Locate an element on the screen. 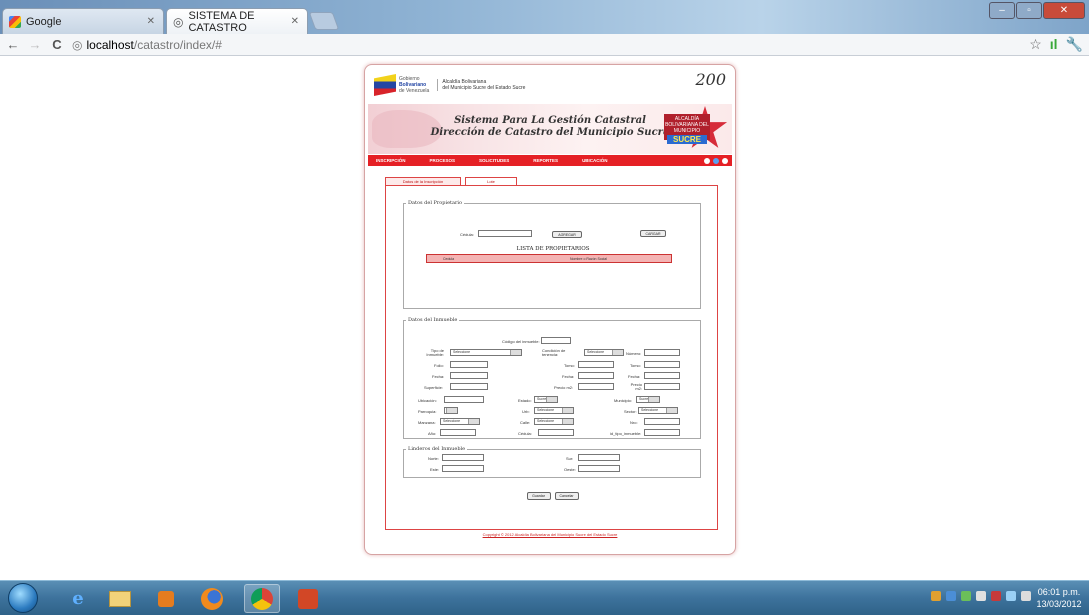 Image resolution: width=1089 pixels, height=615 pixels. condicion-select: Seleccione is located at coordinates (604, 352).